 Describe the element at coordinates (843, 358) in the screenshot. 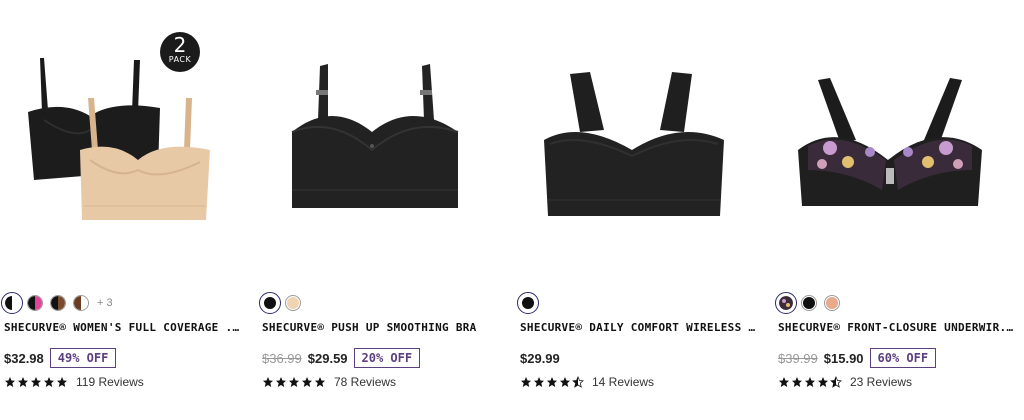

I see `current-price: $15.90` at that location.